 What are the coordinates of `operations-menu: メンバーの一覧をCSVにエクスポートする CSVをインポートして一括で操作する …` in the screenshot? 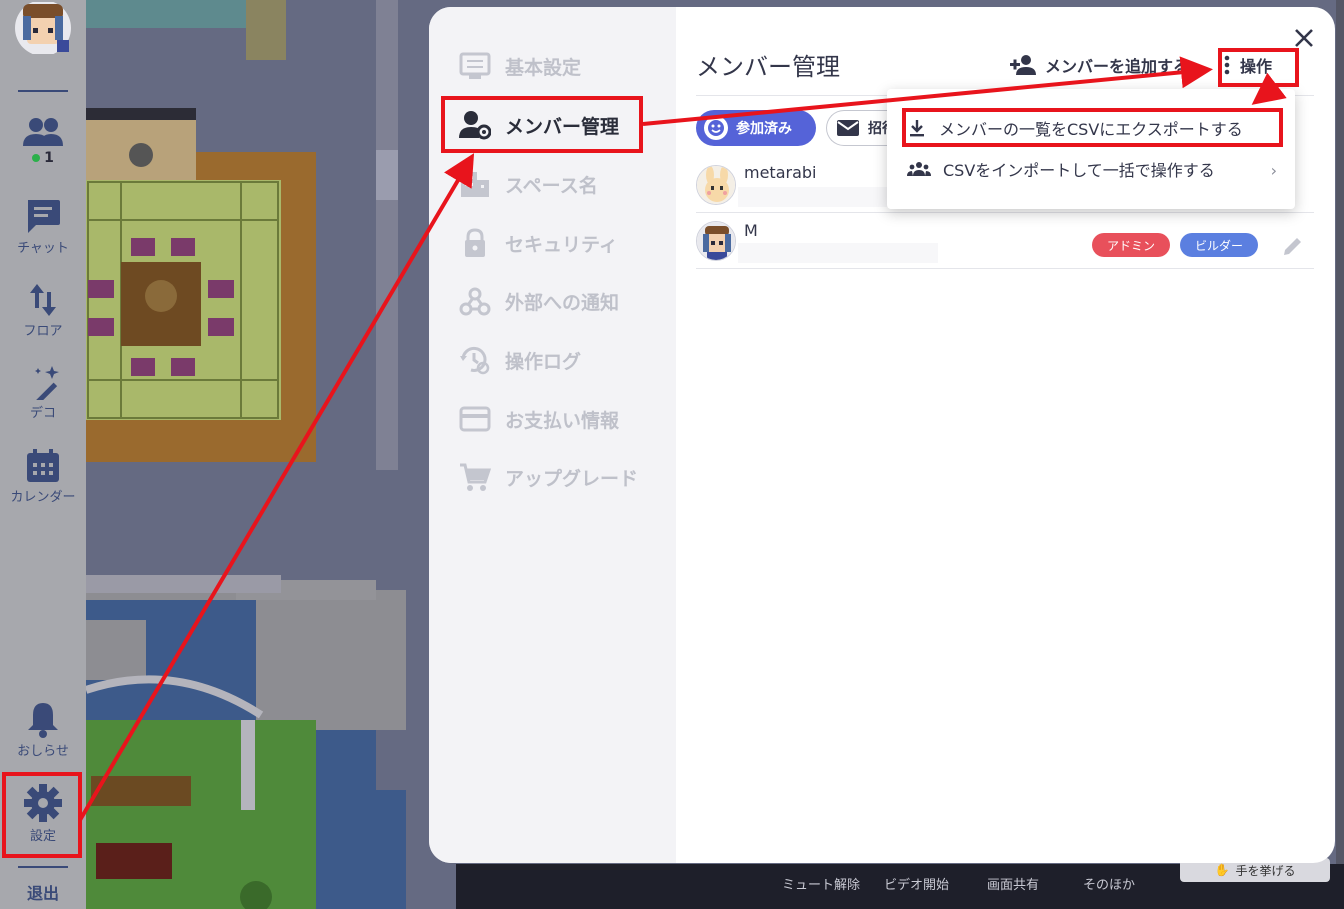 It's located at (1091, 149).